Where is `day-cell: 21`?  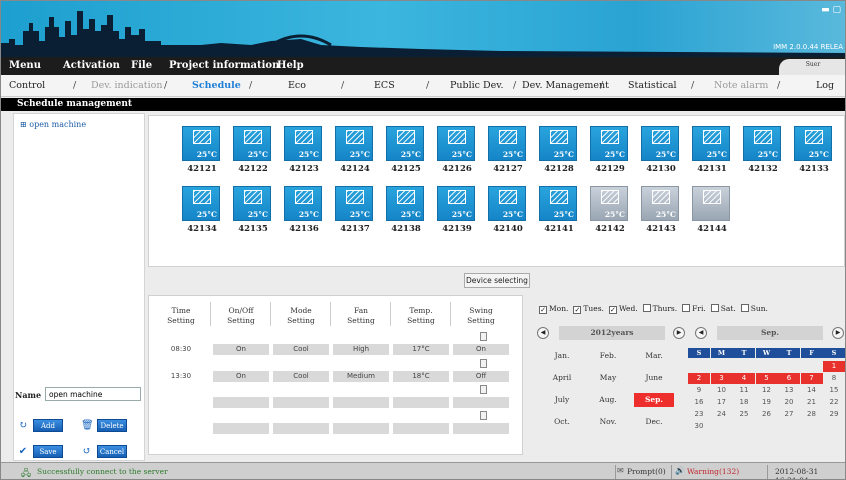 day-cell: 21 is located at coordinates (812, 402).